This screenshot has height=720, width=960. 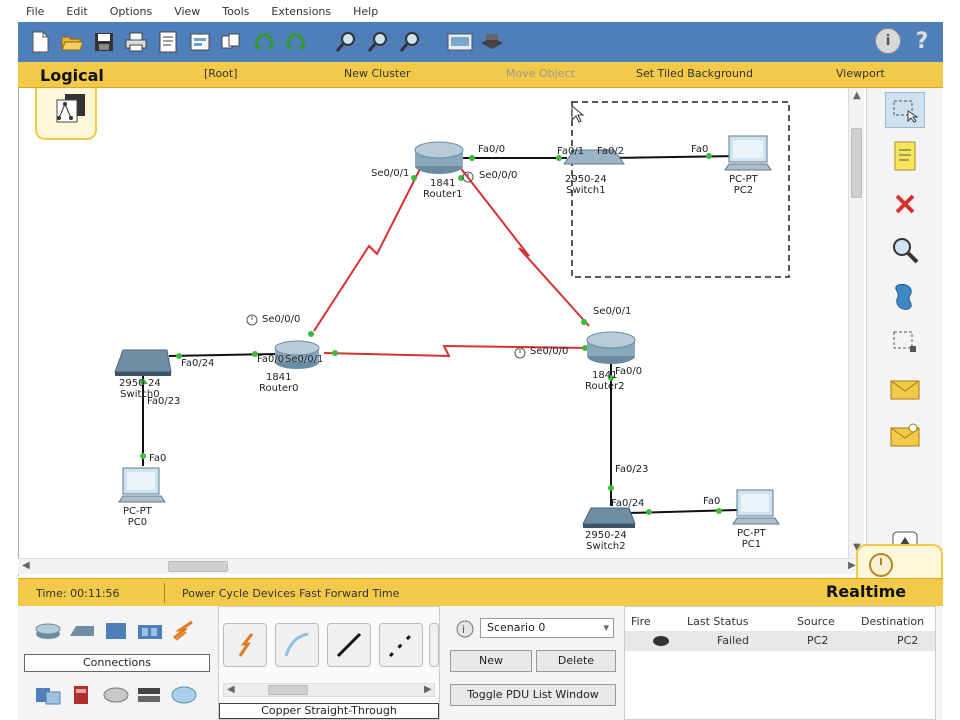 I want to click on crossover-cable-icon, so click(x=401, y=645).